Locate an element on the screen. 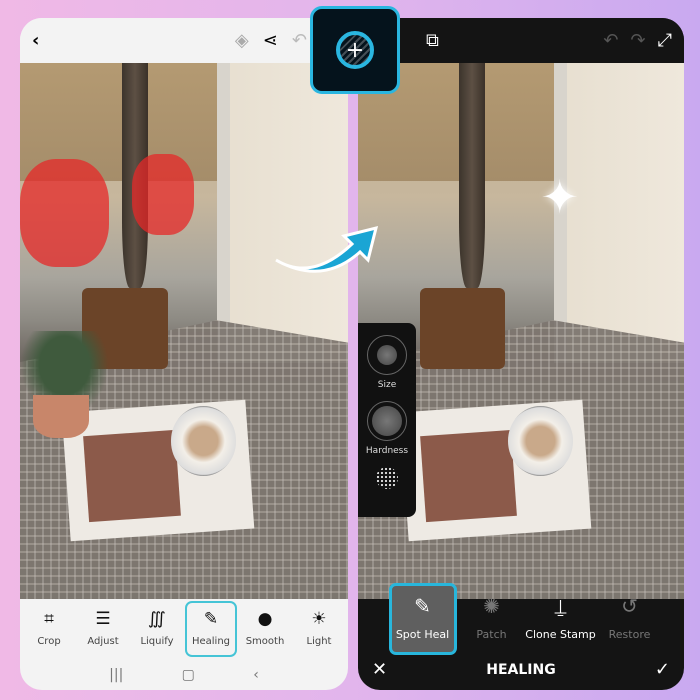 This screenshot has width=700, height=700. system-nav: ||| ▢ ‹ is located at coordinates (184, 674).